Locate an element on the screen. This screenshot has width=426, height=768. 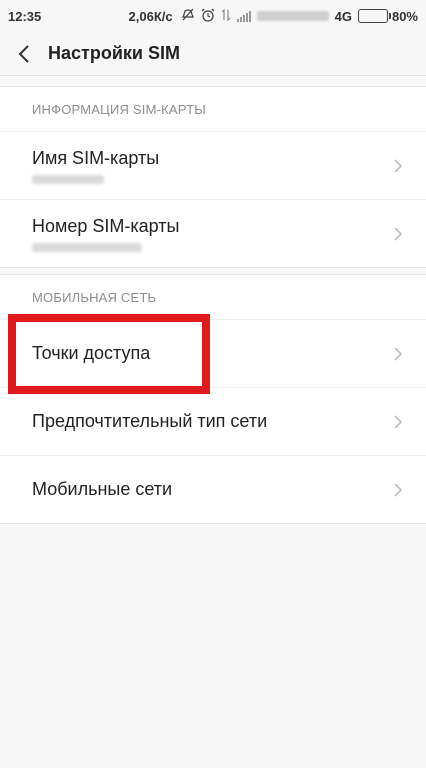
mobile-networks-row: Мобильные сети is located at coordinates (213, 489).